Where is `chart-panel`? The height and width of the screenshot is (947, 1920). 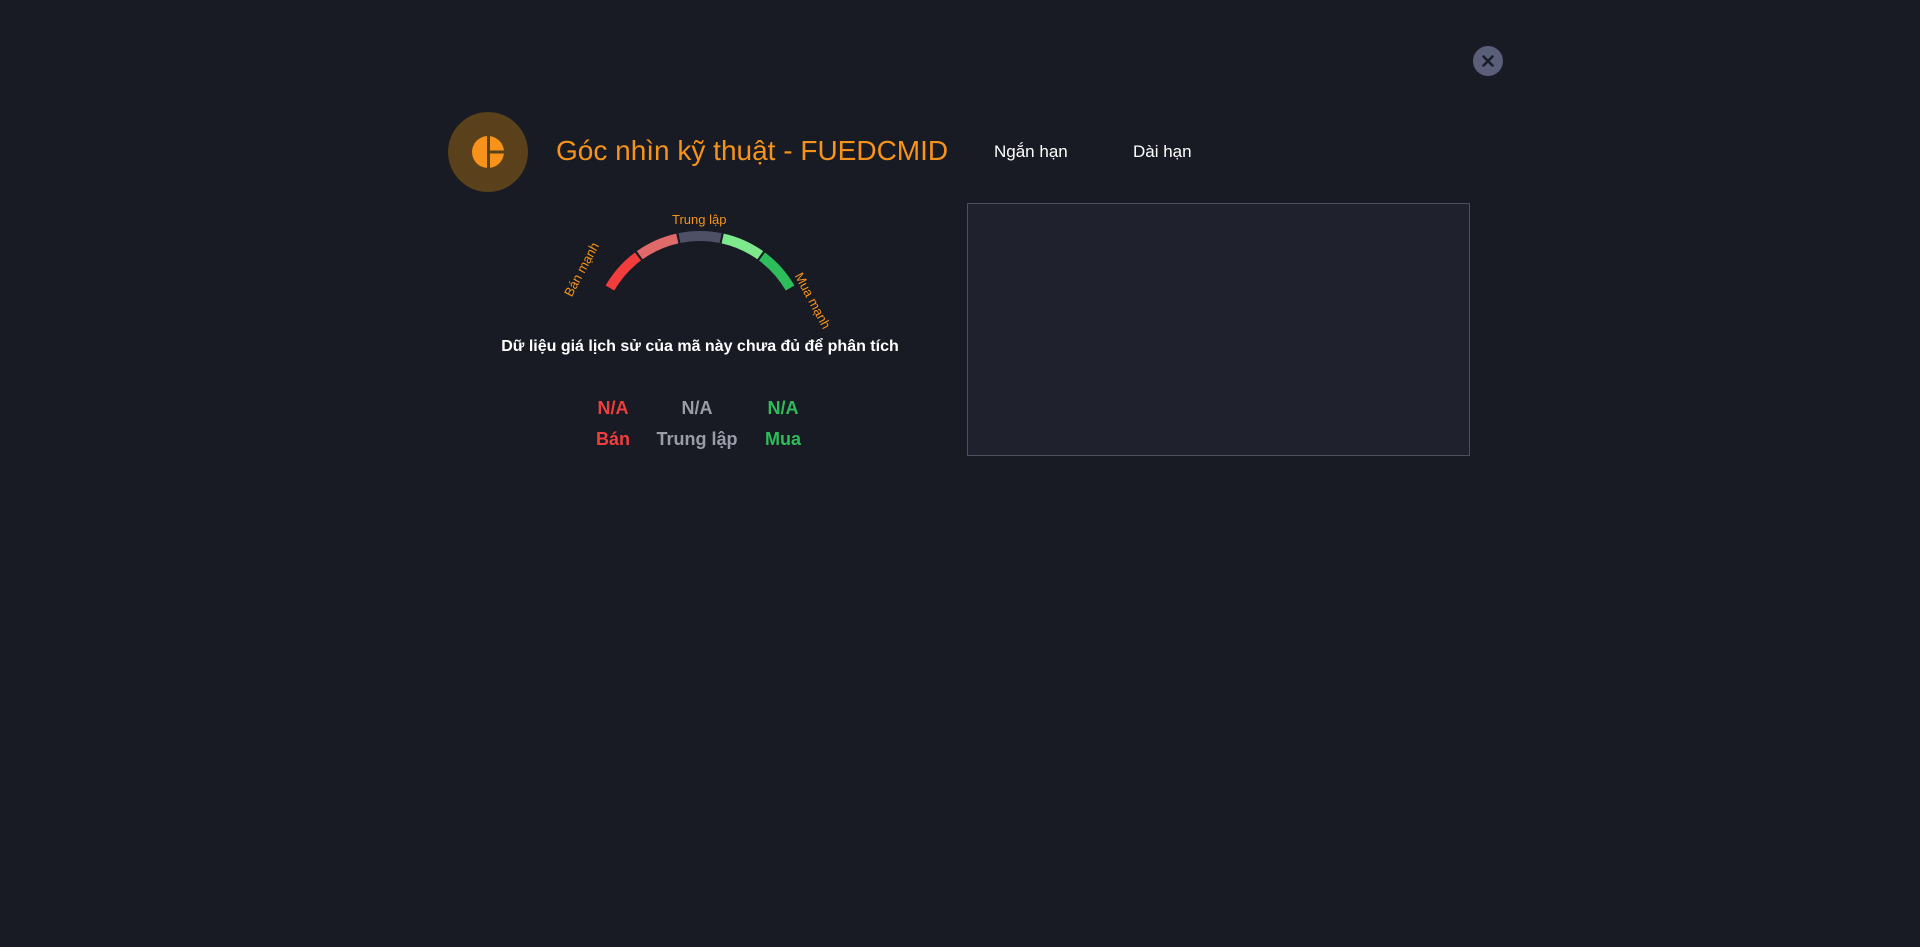
chart-panel is located at coordinates (1218, 329).